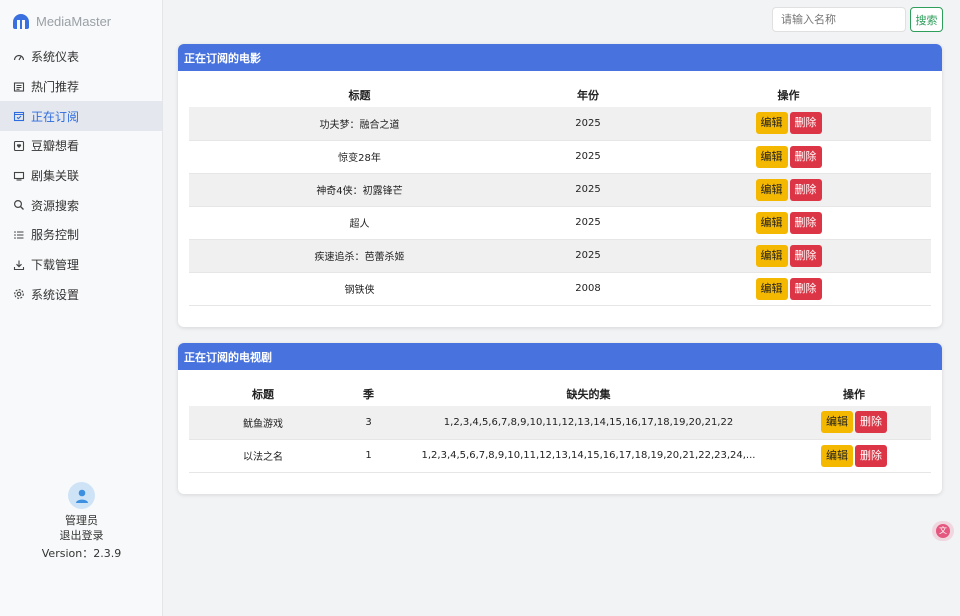  I want to click on list-icon, so click(19, 235).